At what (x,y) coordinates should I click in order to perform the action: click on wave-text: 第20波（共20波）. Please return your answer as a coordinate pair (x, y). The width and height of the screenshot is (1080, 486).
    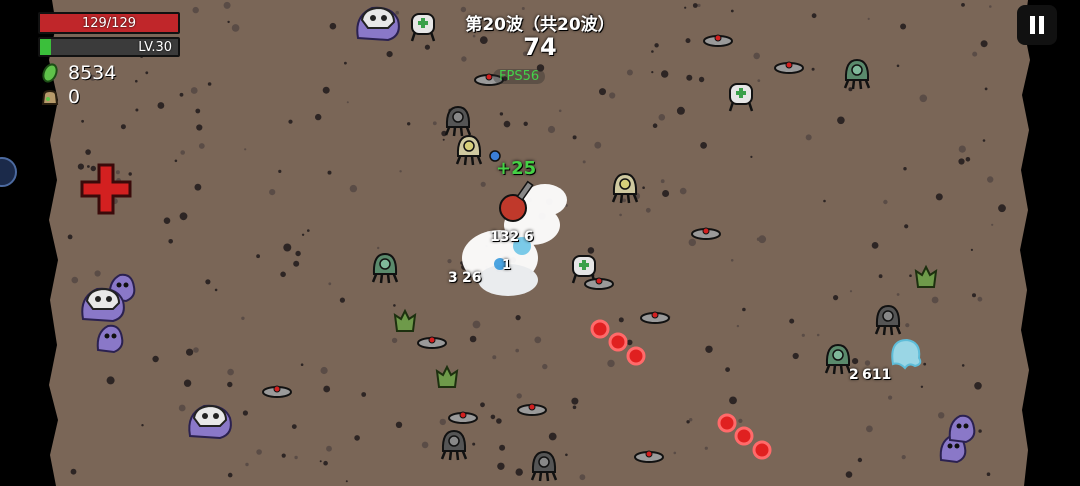
    Looking at the image, I should click on (540, 25).